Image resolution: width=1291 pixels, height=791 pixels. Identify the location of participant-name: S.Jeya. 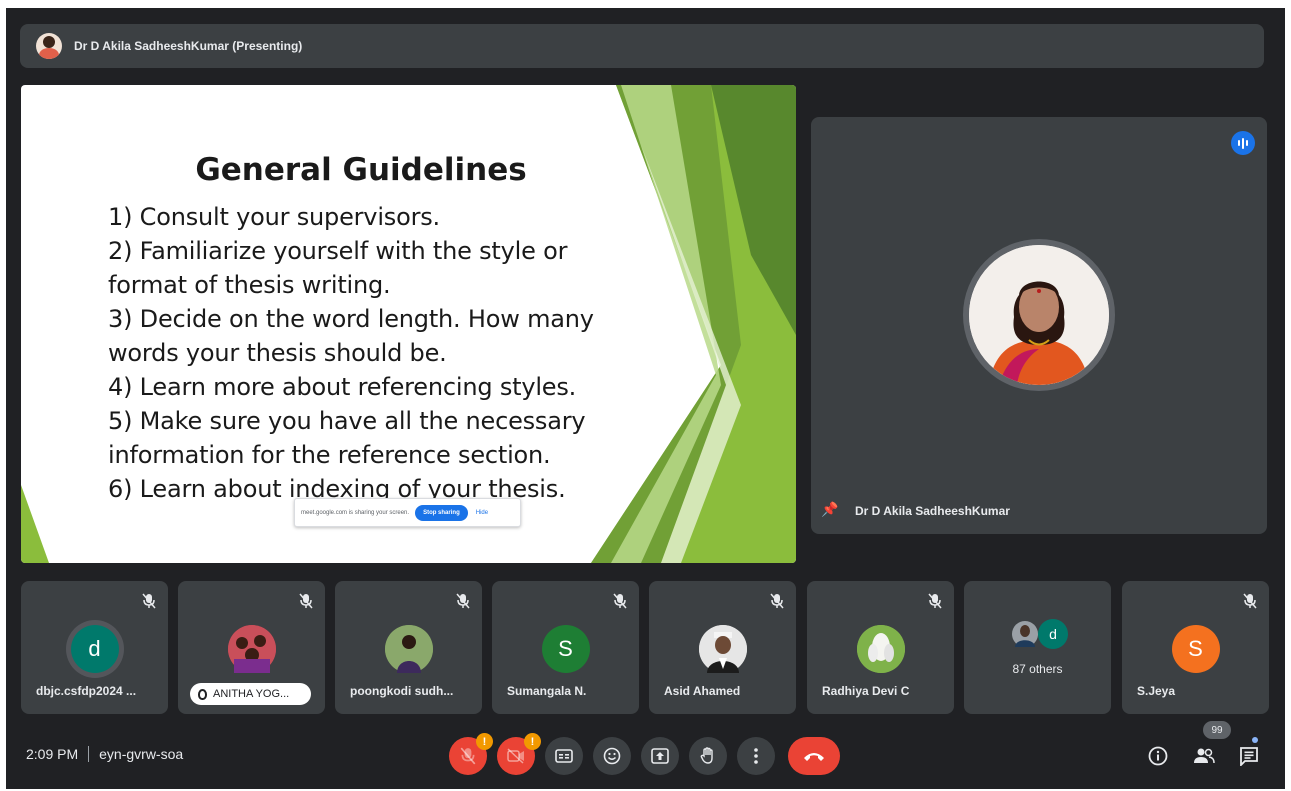
(1156, 691).